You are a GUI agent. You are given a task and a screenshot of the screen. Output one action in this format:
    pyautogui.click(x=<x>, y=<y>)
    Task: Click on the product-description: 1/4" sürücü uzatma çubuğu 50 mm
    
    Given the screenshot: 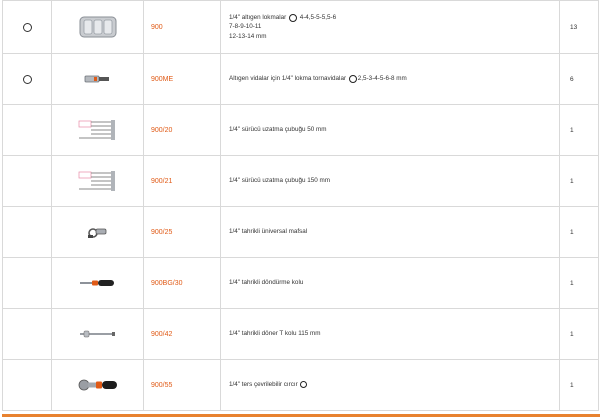 What is the action you would take?
    pyautogui.click(x=390, y=130)
    